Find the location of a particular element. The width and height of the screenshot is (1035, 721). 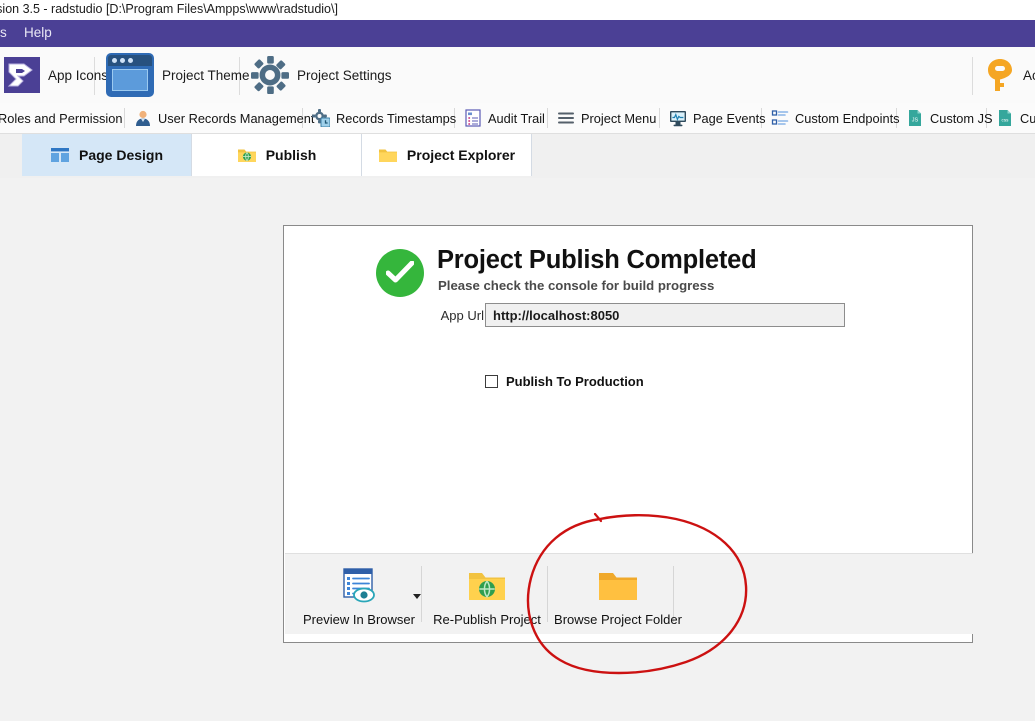

records-timestamps-button: Records Timestamps is located at coordinates (384, 118).